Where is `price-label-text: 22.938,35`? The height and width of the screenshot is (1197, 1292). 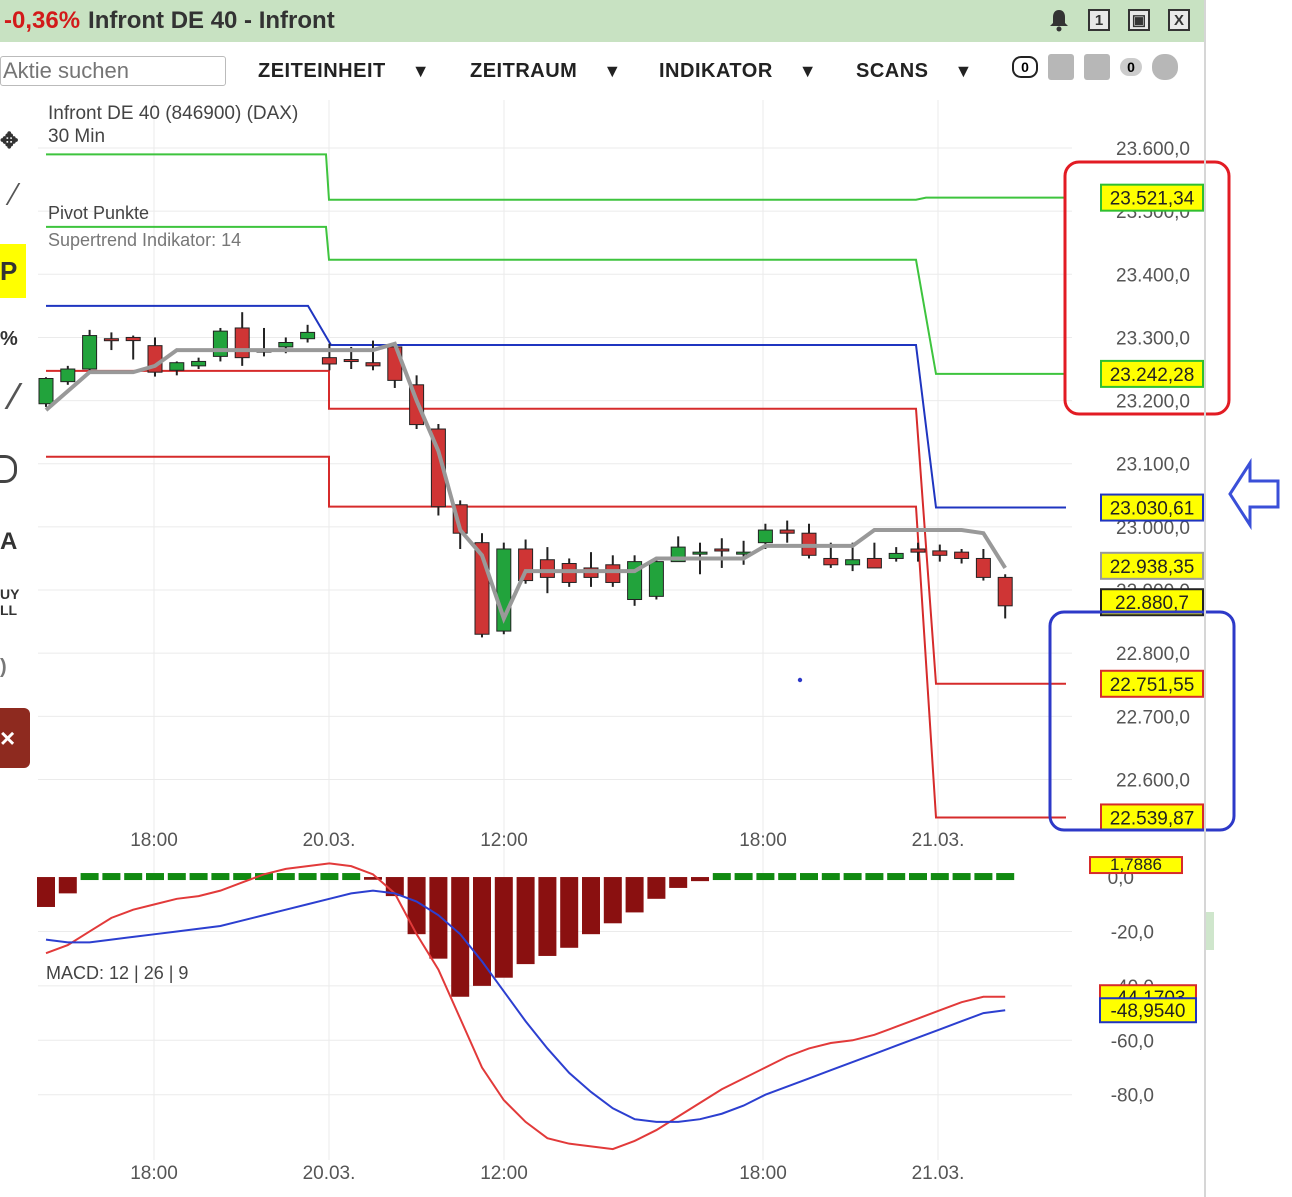 price-label-text: 22.938,35 is located at coordinates (1152, 567).